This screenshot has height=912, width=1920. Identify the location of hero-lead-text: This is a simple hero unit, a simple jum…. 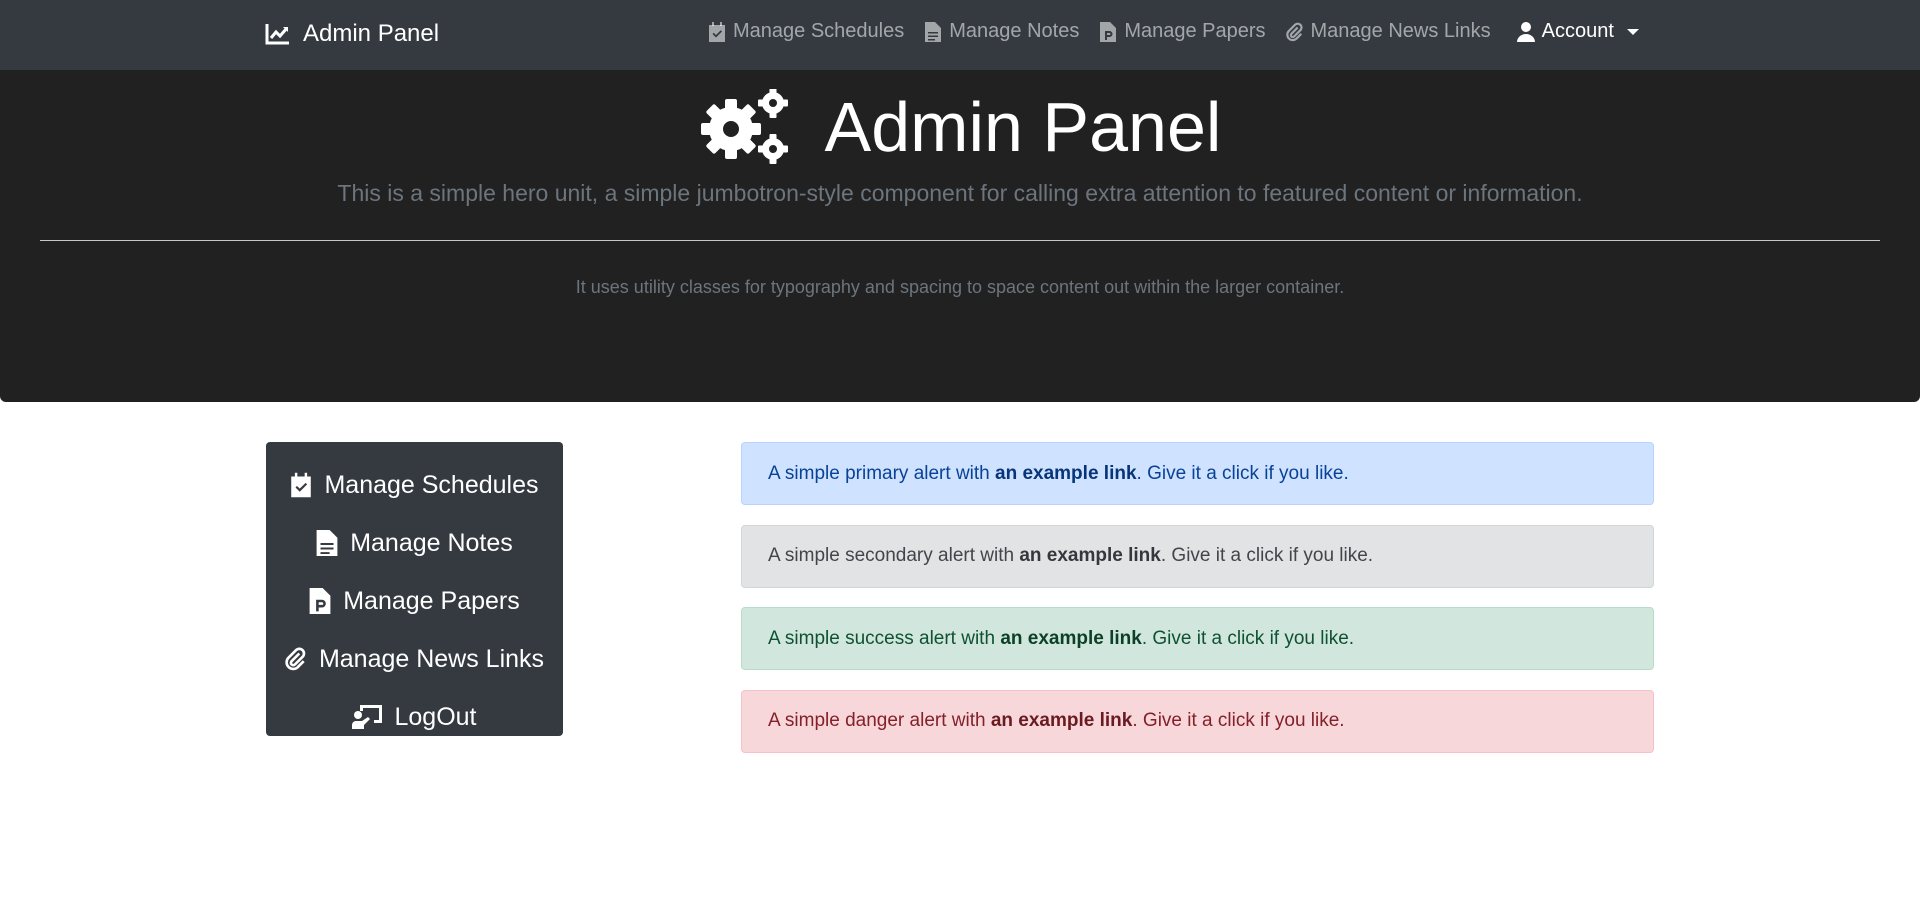
(960, 193).